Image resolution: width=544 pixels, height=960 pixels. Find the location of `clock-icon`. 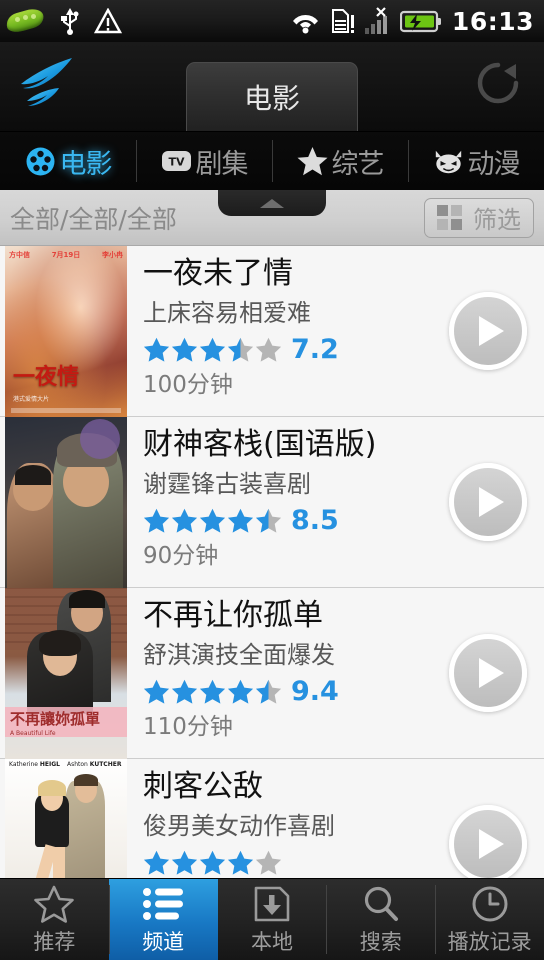

clock-icon is located at coordinates (490, 904).